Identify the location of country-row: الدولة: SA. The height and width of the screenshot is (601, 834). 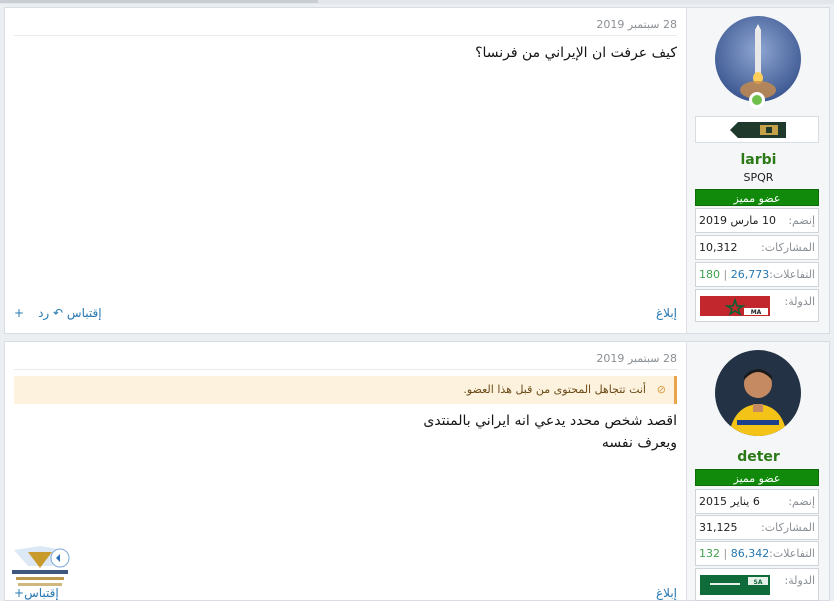
(757, 584).